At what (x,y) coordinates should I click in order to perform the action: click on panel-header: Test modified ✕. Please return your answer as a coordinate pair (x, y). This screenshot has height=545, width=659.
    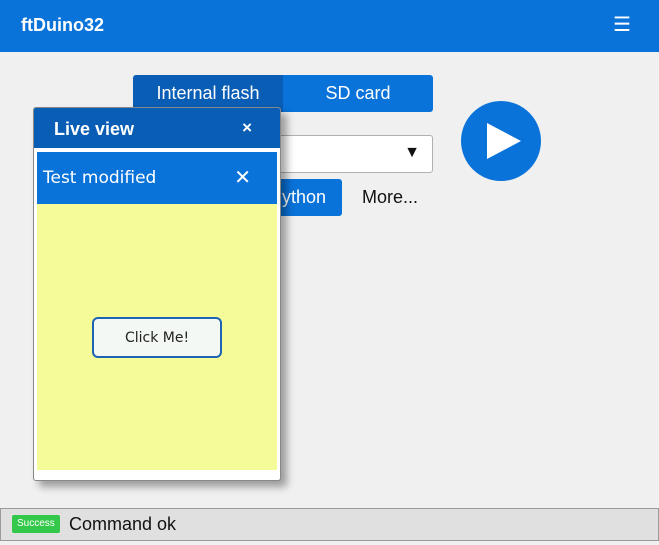
    Looking at the image, I should click on (157, 178).